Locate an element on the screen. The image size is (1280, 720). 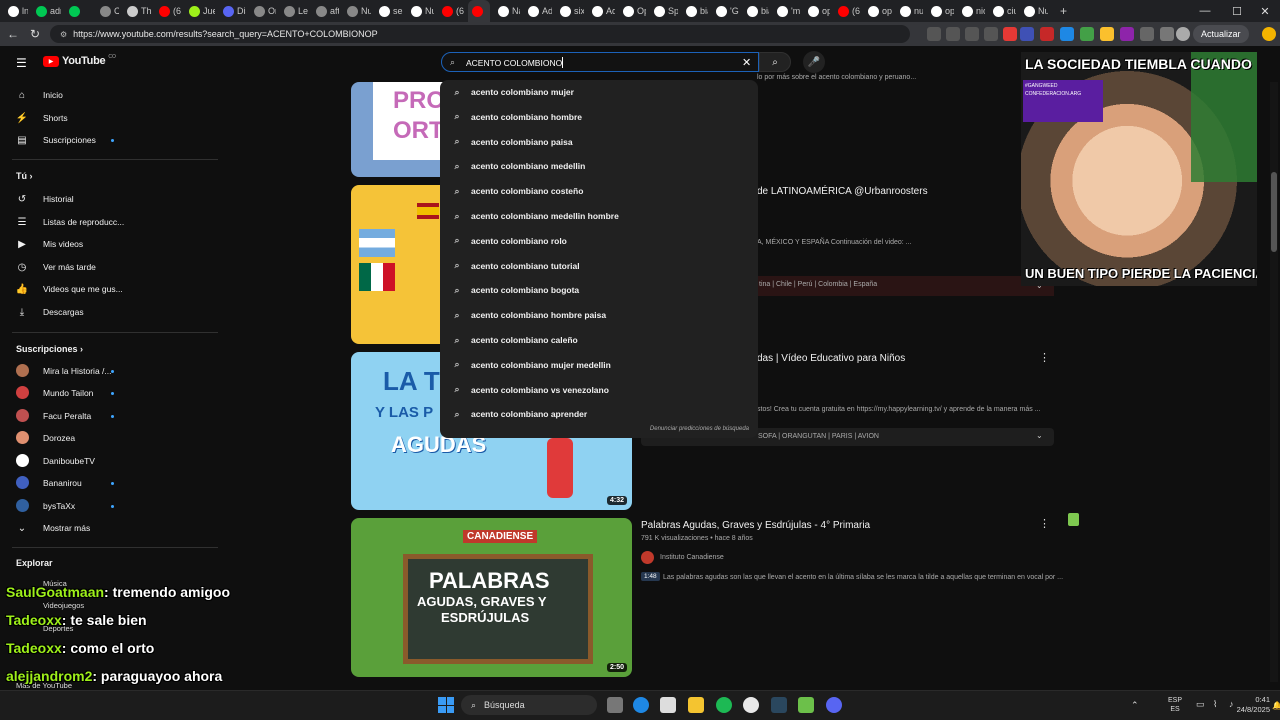
sidebar-item: DaniboubeTV is located at coordinates (115, 461).